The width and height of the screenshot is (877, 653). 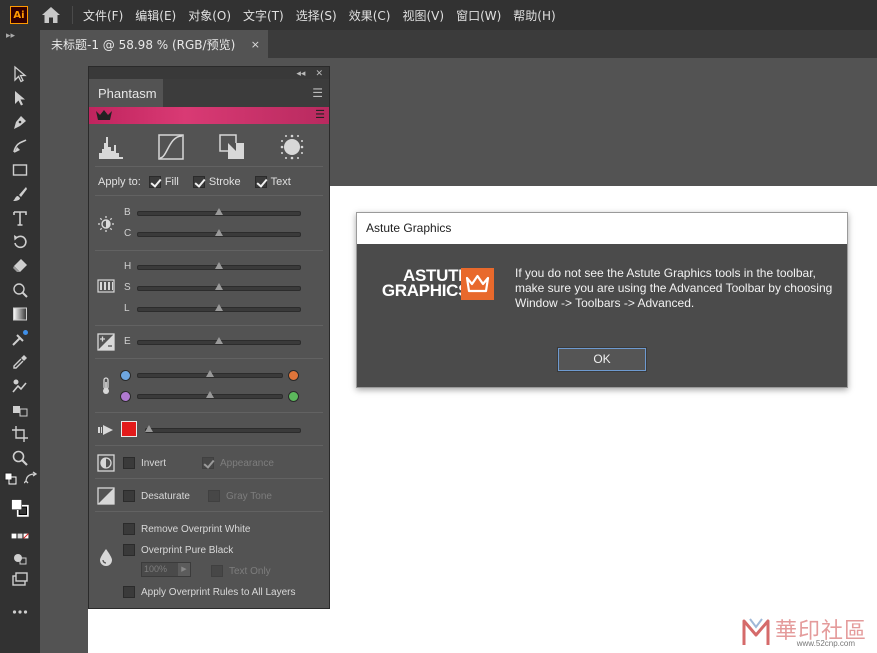 What do you see at coordinates (317, 93) in the screenshot?
I see `panel-menu-icon: ☰` at bounding box center [317, 93].